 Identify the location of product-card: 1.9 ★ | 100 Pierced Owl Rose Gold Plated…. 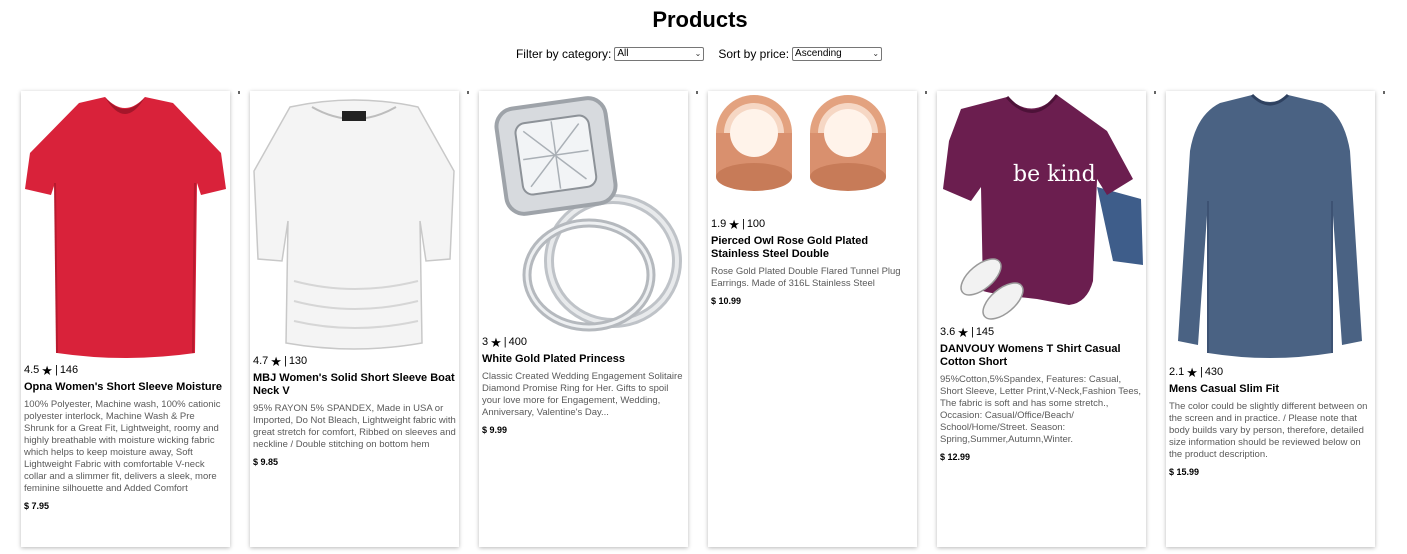
(812, 319).